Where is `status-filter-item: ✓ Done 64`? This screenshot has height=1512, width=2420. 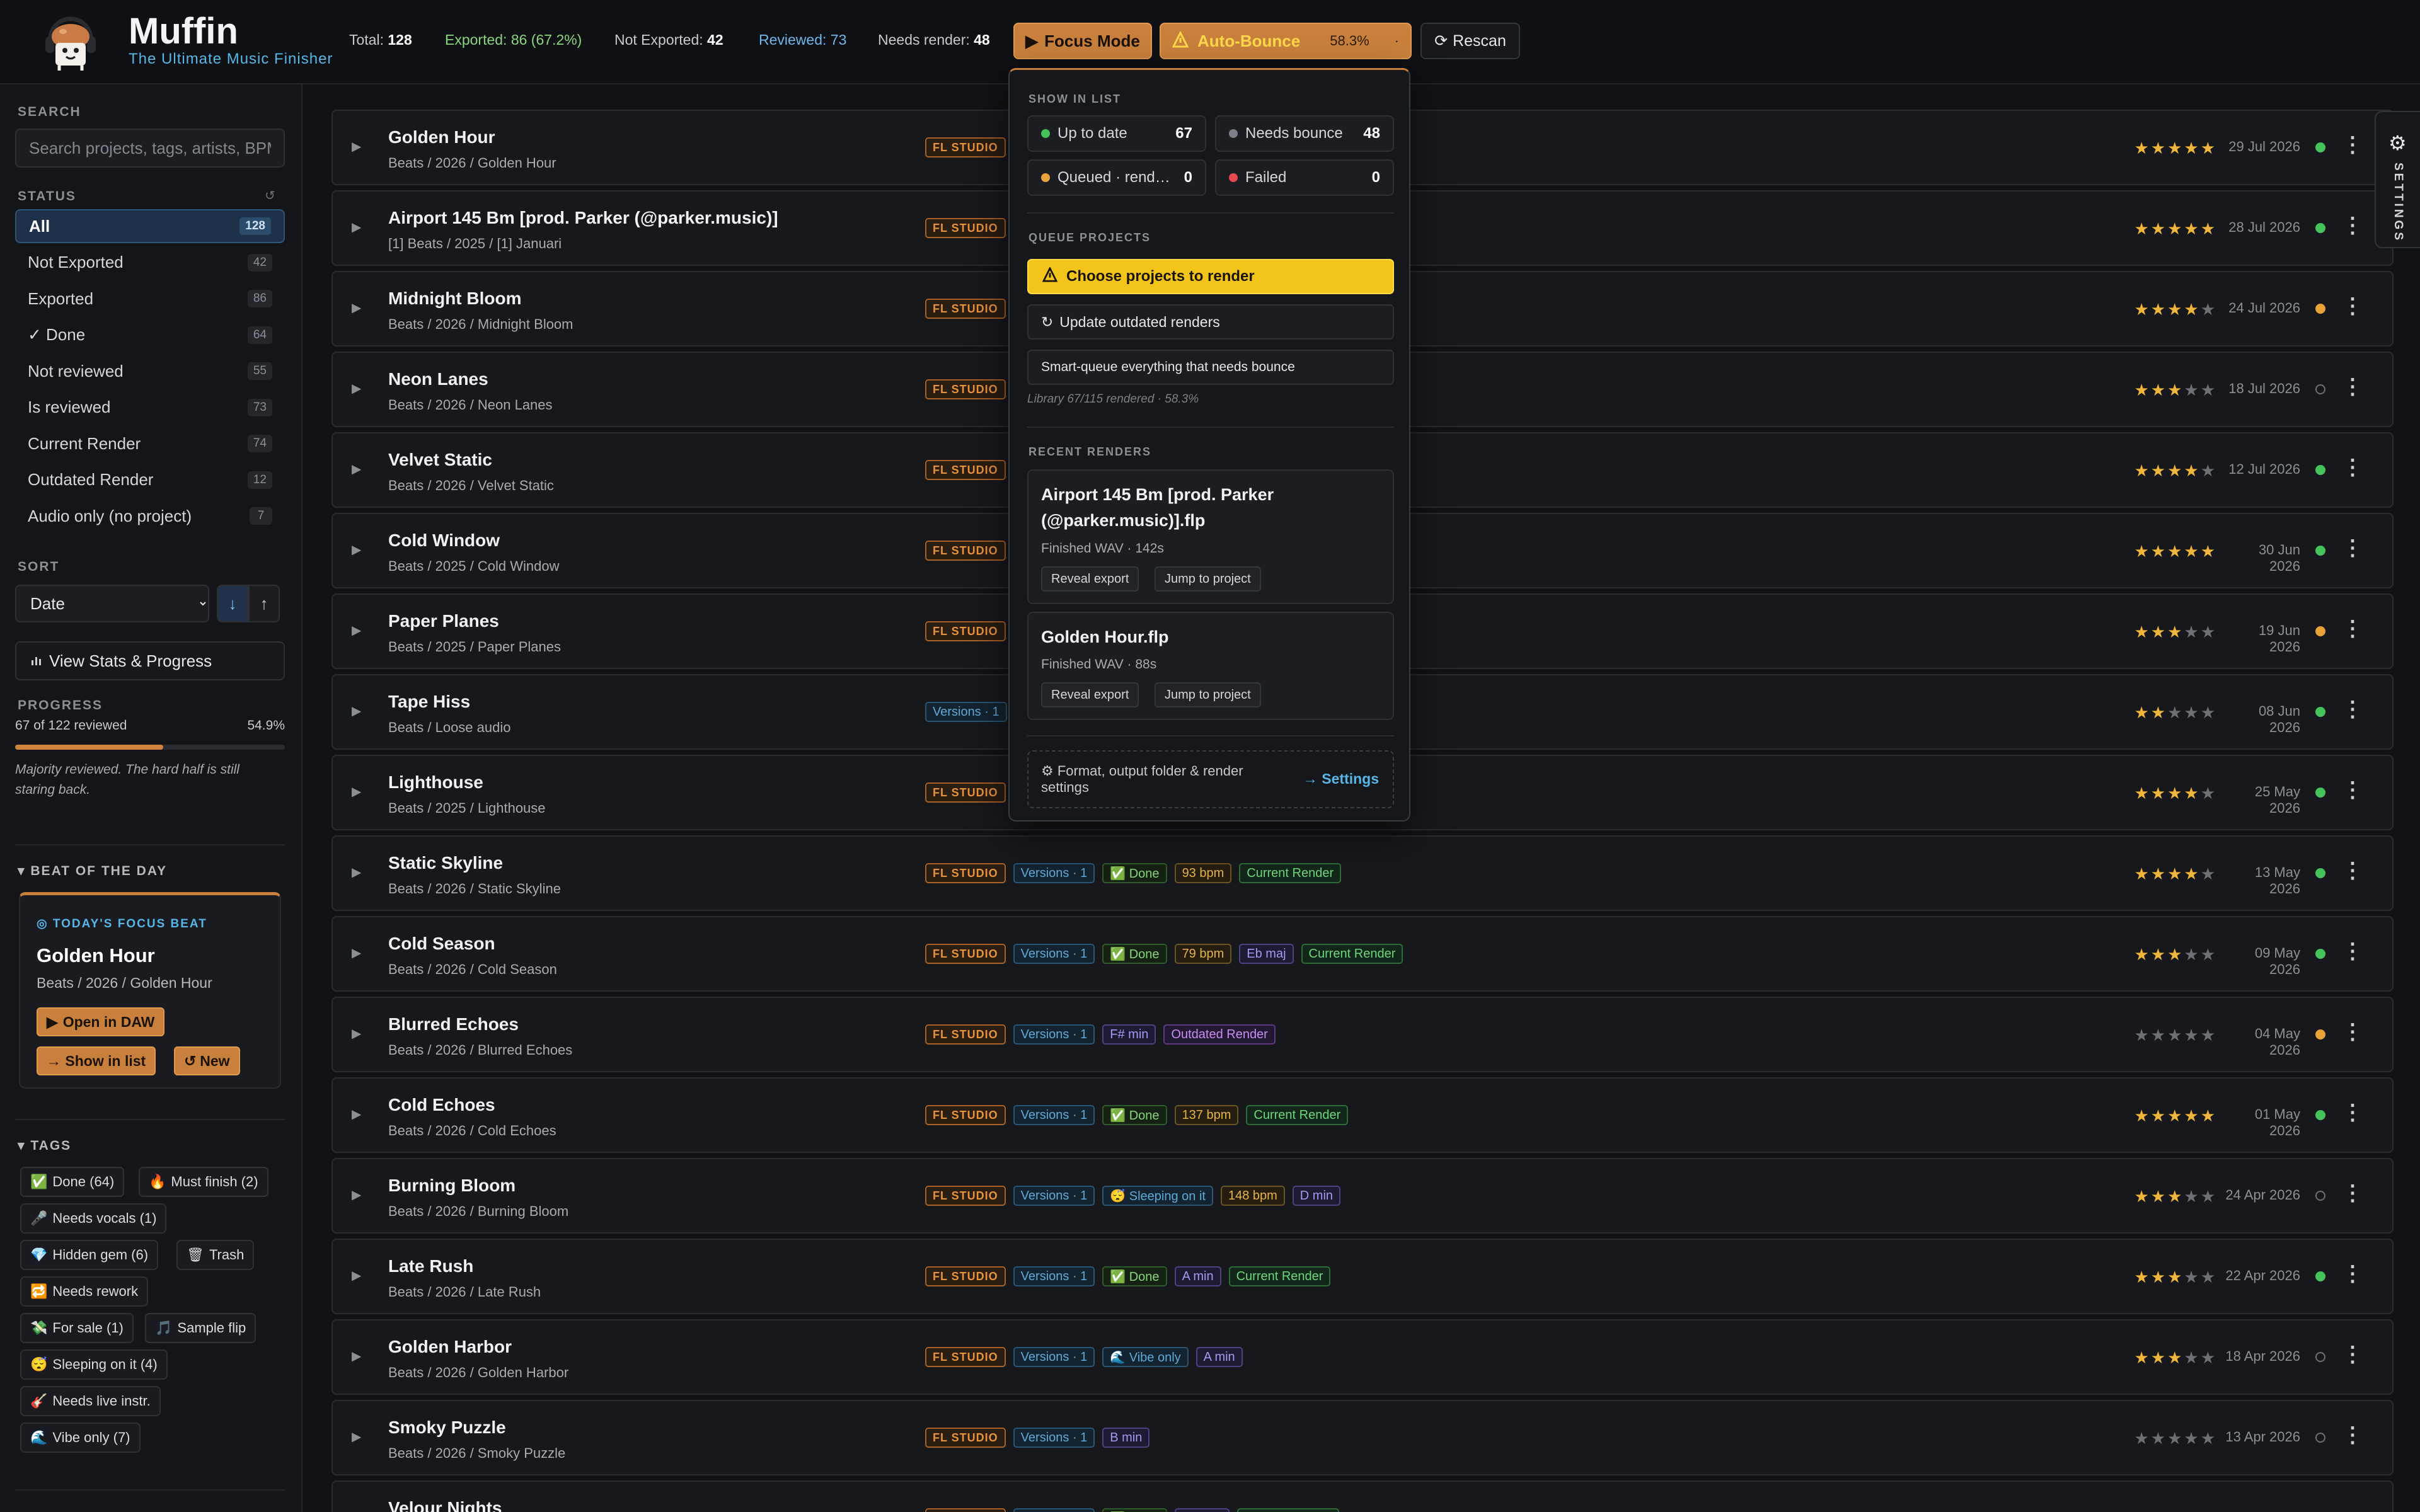 status-filter-item: ✓ Done 64 is located at coordinates (150, 335).